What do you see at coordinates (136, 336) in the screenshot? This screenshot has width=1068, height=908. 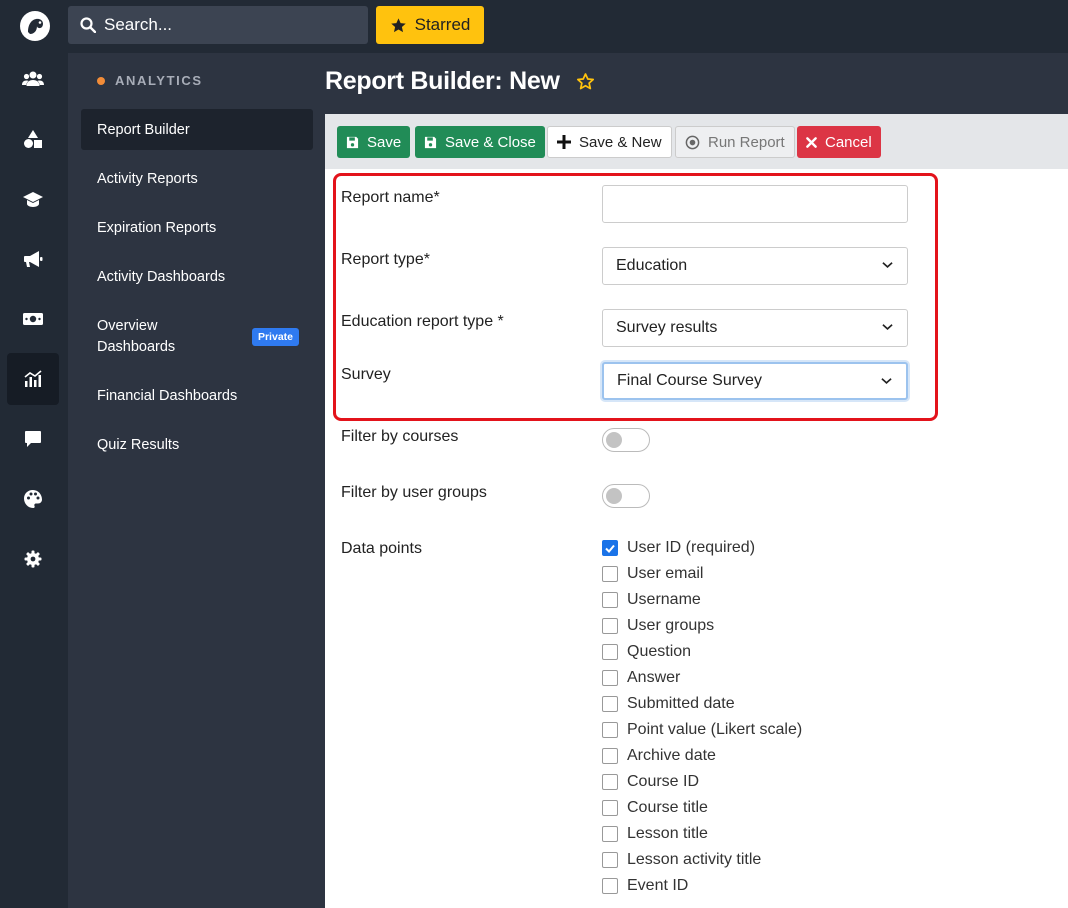 I see `sidebar-item-label: Overview Dashboards` at bounding box center [136, 336].